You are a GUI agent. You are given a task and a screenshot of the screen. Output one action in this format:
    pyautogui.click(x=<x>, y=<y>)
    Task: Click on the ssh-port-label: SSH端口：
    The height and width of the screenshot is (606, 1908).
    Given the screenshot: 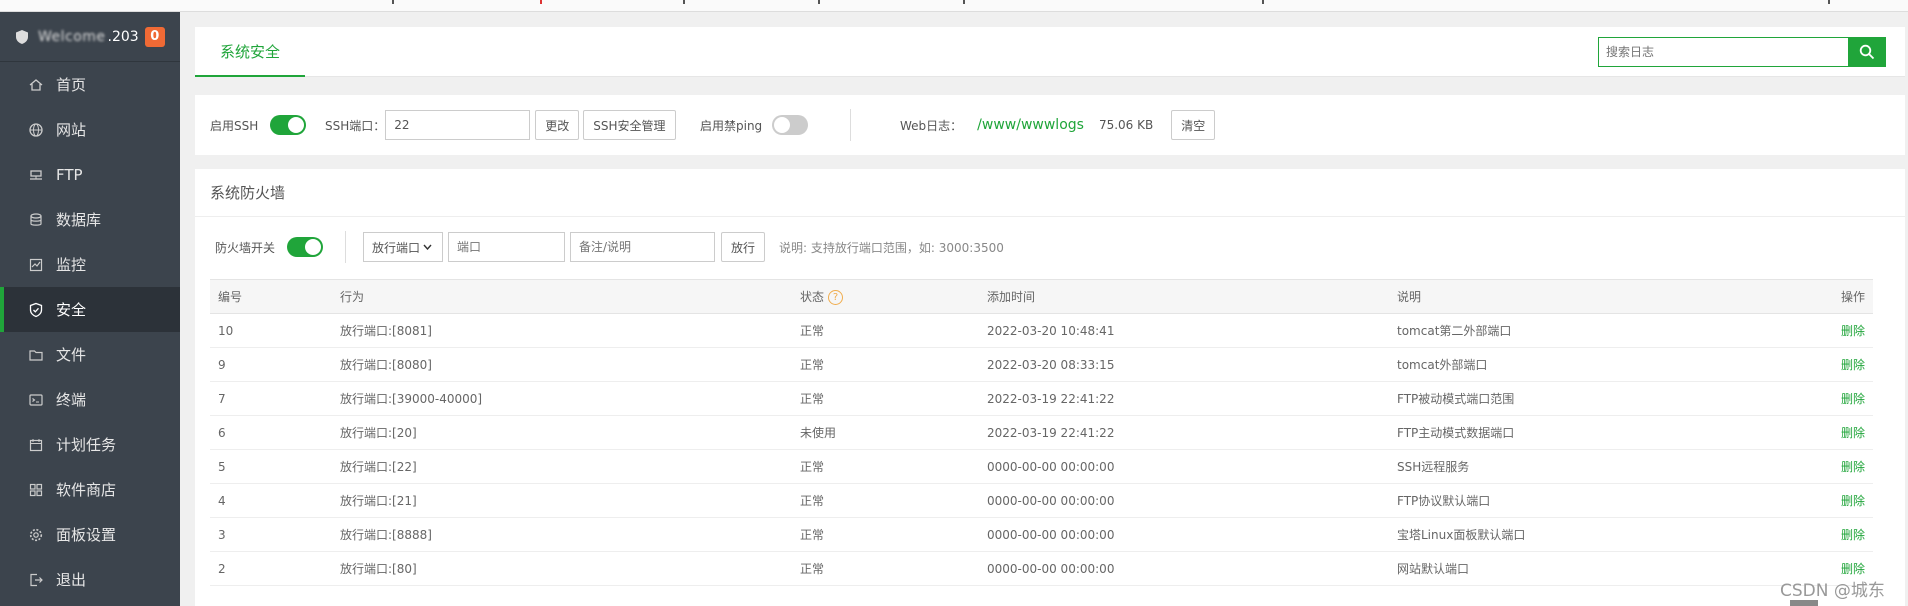 What is the action you would take?
    pyautogui.click(x=355, y=125)
    